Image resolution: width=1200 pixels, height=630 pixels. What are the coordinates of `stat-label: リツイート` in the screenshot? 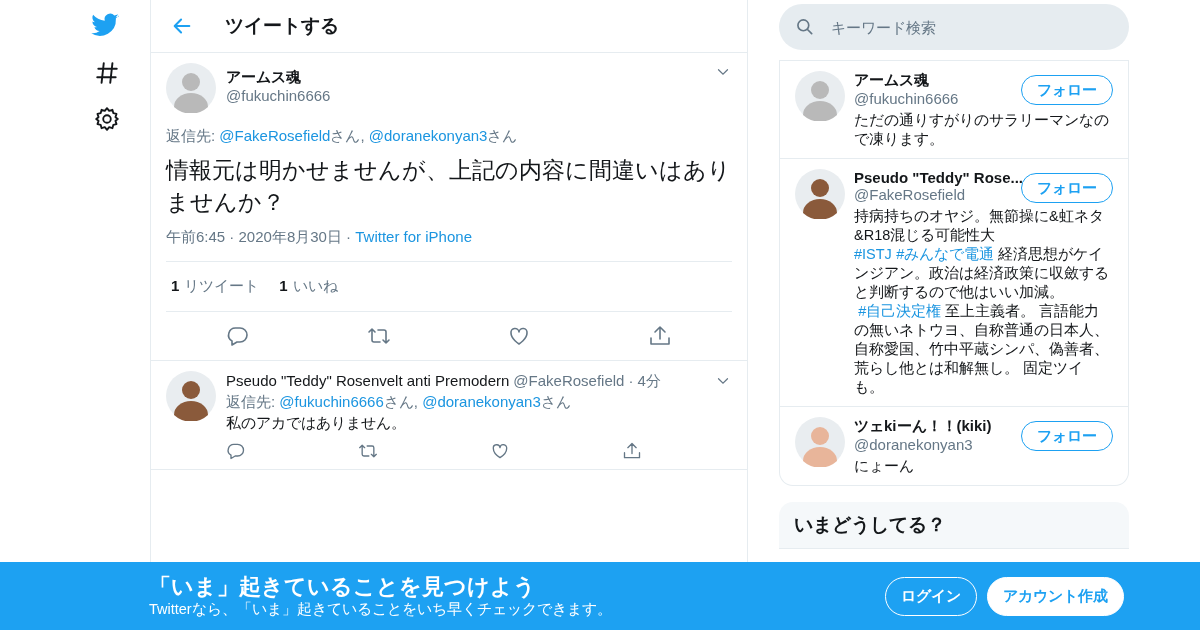 It's located at (222, 286).